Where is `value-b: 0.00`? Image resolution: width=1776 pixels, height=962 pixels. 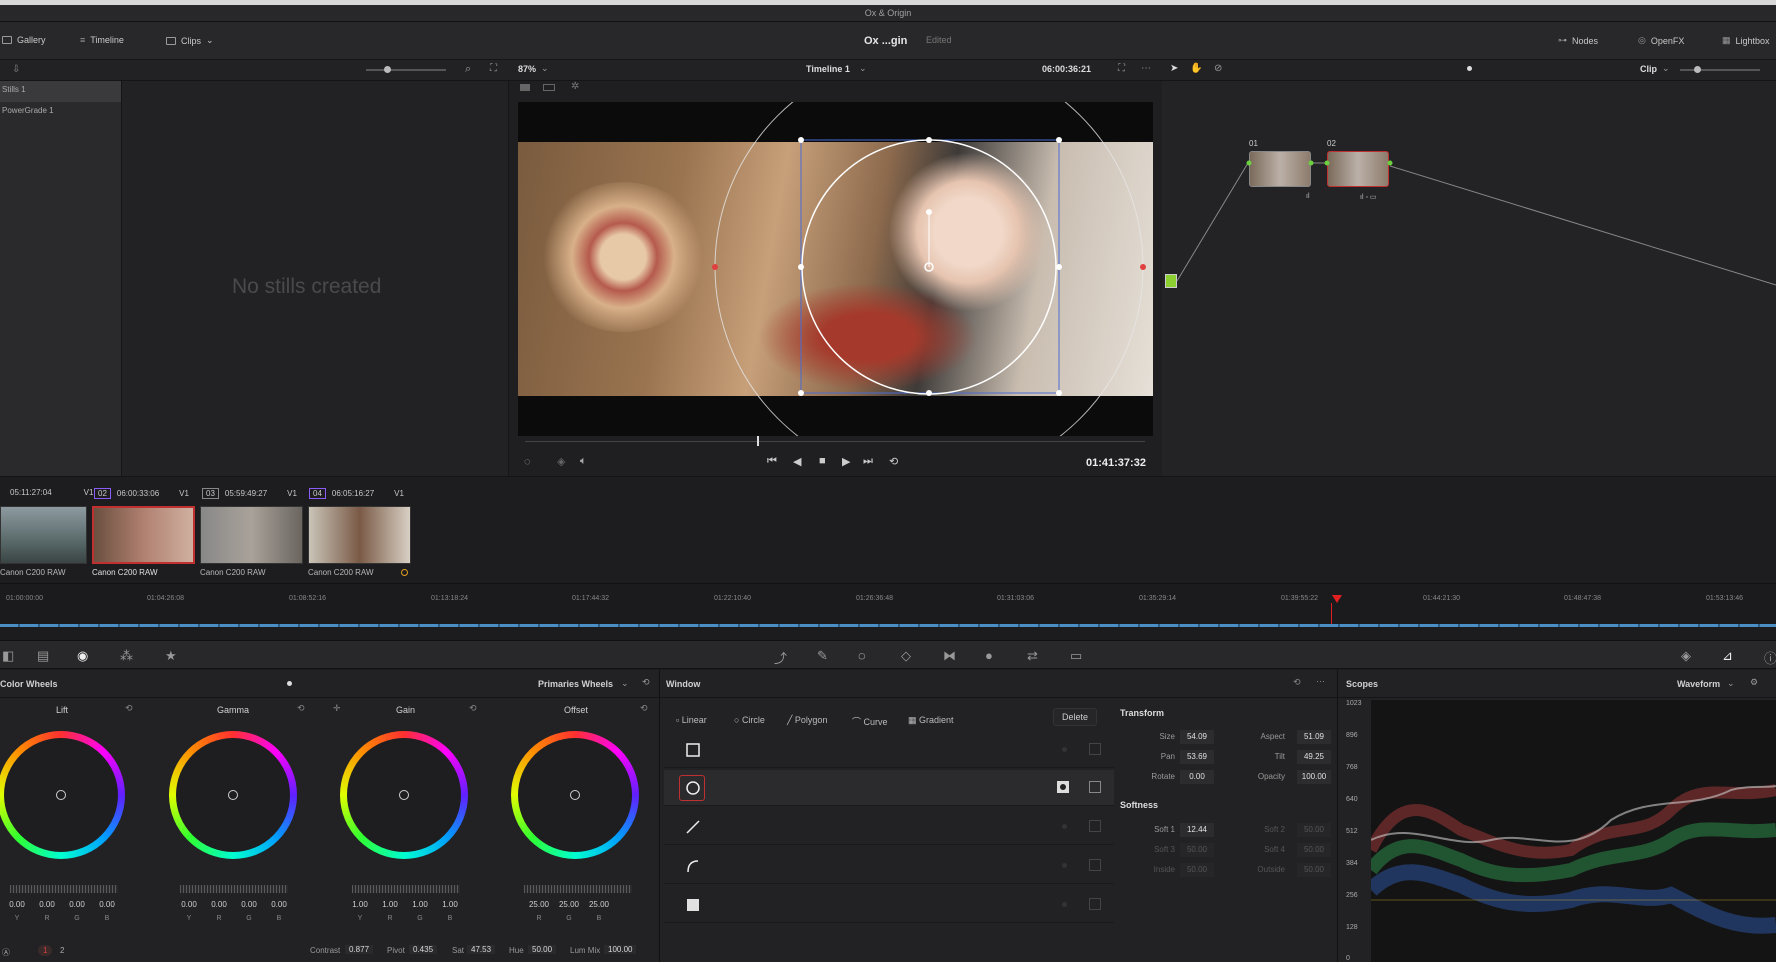
value-b: 0.00 is located at coordinates (279, 904).